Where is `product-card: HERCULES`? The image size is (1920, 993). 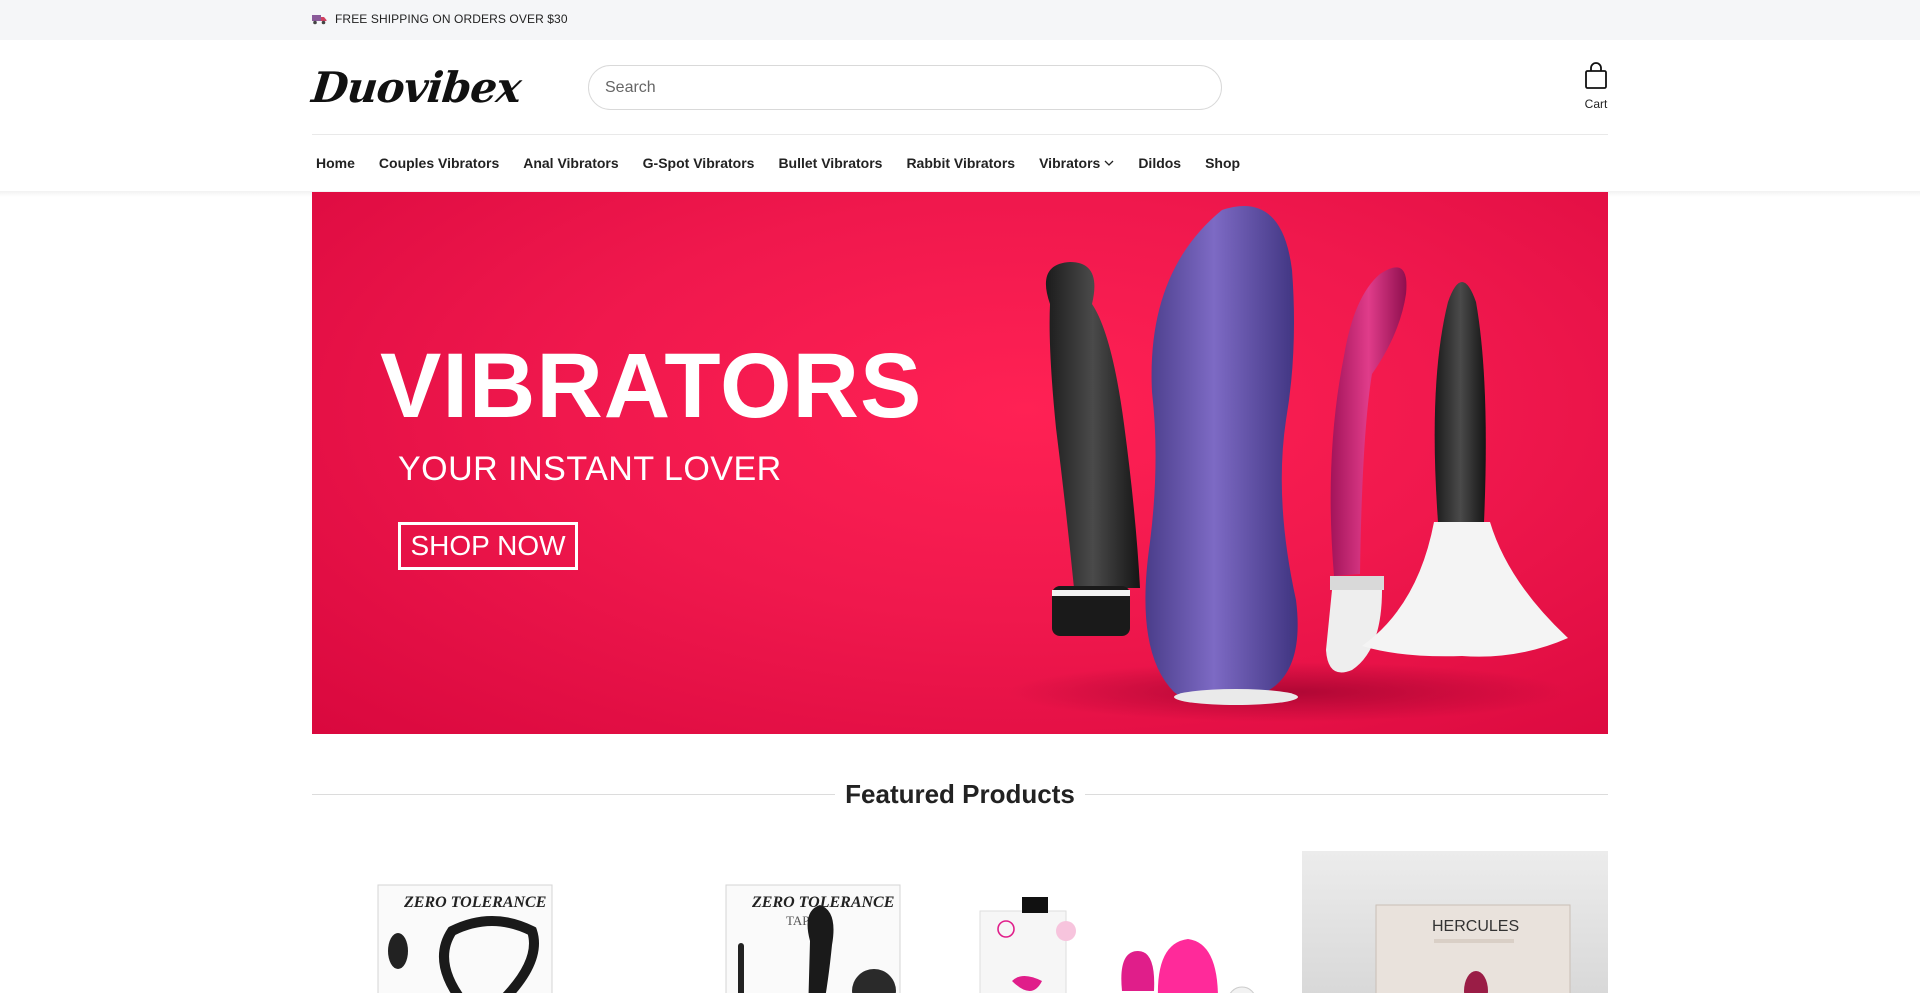
product-card: HERCULES is located at coordinates (1455, 922).